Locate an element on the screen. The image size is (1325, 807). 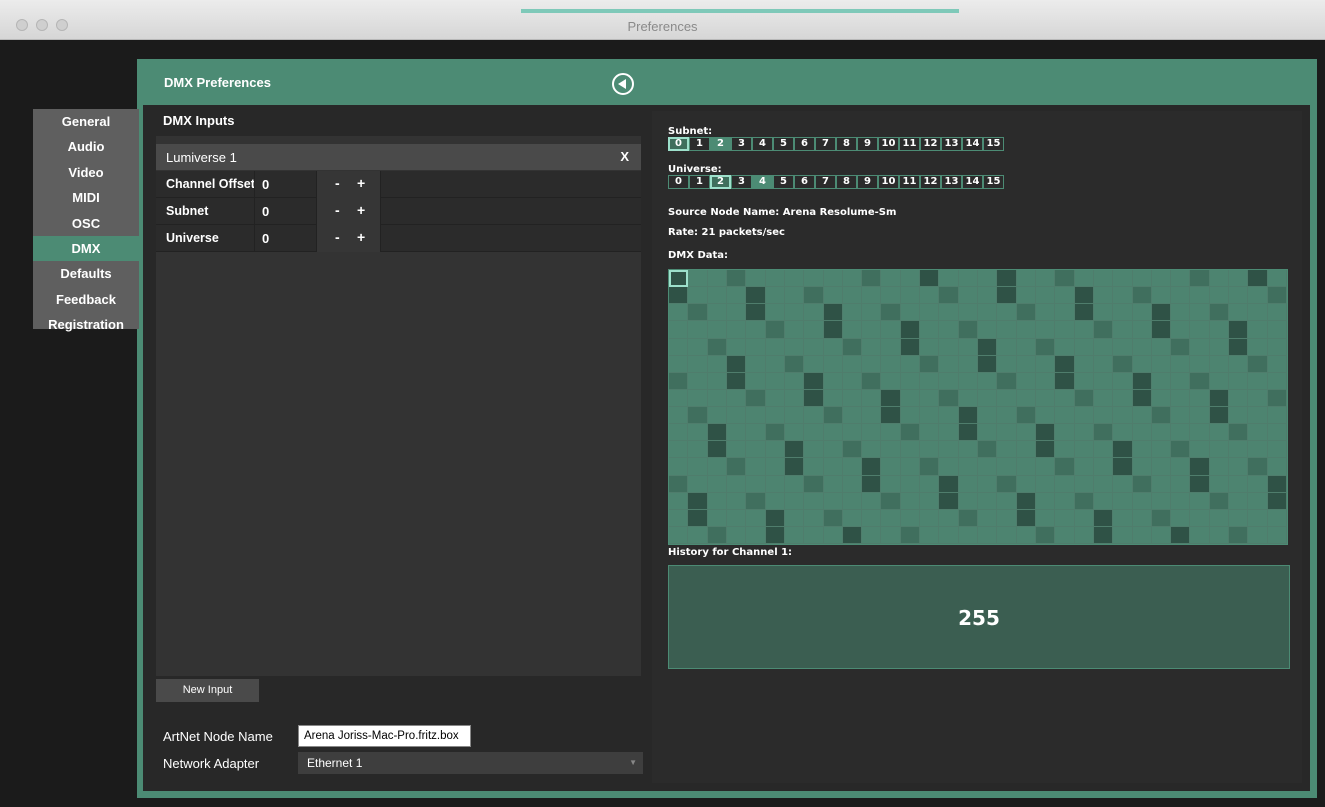
universe-button-15: 15 is located at coordinates (993, 182).